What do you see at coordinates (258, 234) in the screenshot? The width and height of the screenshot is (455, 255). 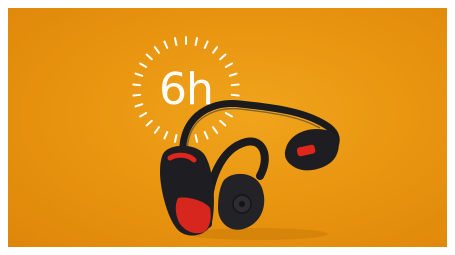 I see `floor-shadow` at bounding box center [258, 234].